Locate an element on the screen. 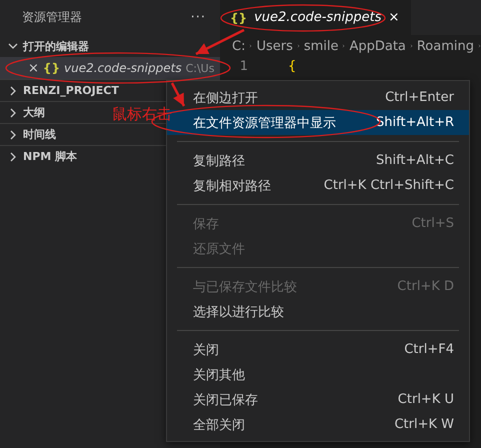 This screenshot has height=448, width=481. file-path: C:\Us is located at coordinates (200, 68).